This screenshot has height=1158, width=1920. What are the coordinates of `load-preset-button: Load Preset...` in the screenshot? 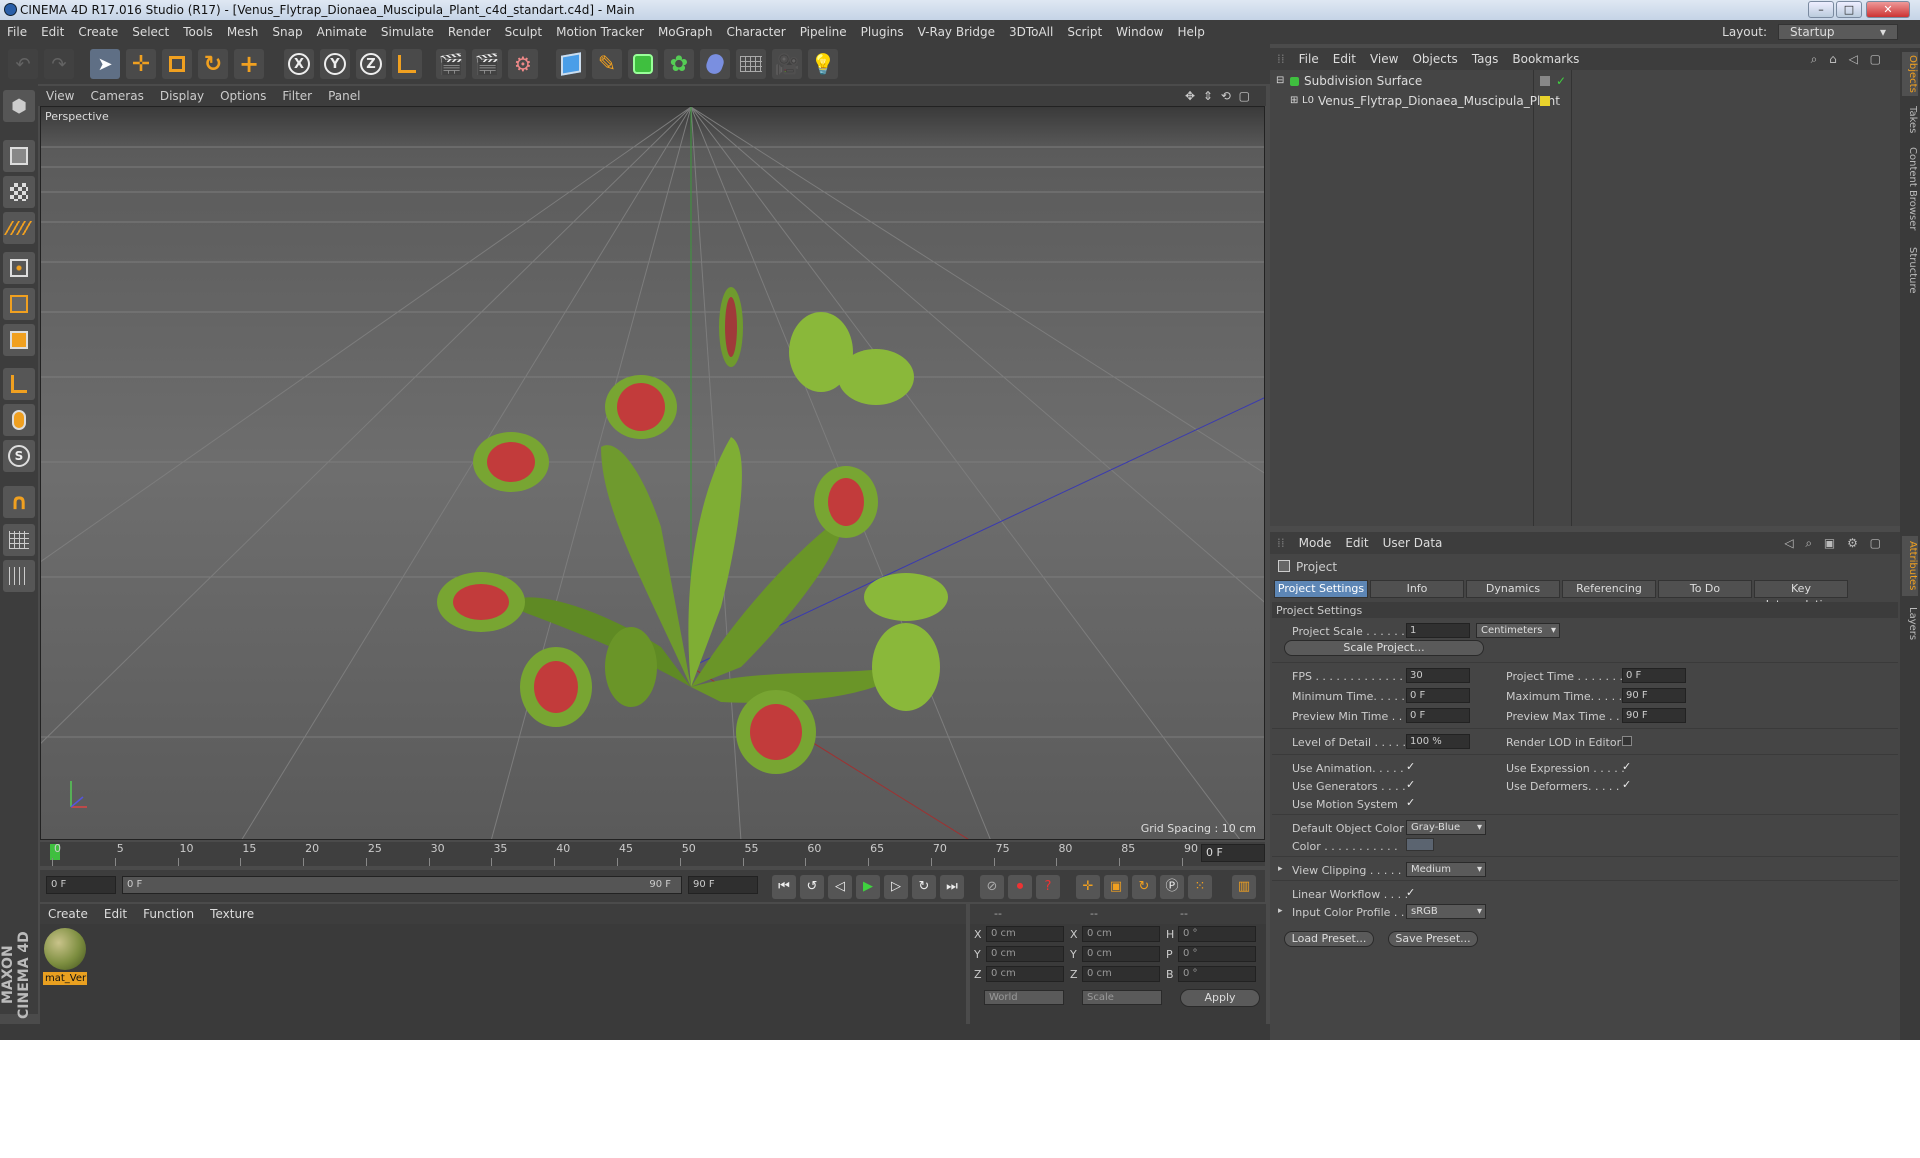 It's located at (1329, 939).